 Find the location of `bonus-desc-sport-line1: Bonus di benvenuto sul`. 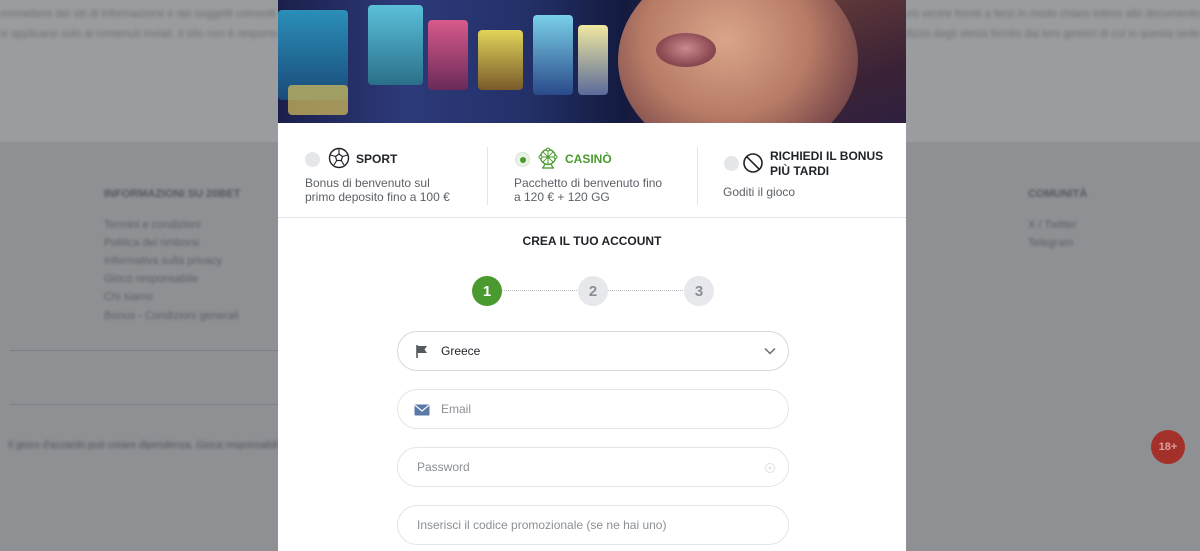

bonus-desc-sport-line1: Bonus di benvenuto sul is located at coordinates (367, 183).